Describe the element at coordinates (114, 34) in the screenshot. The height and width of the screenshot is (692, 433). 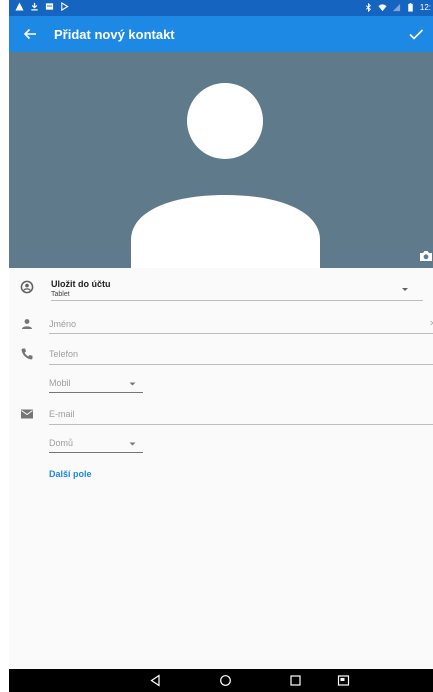
I see `page-title: Přidat nový kontakt` at that location.